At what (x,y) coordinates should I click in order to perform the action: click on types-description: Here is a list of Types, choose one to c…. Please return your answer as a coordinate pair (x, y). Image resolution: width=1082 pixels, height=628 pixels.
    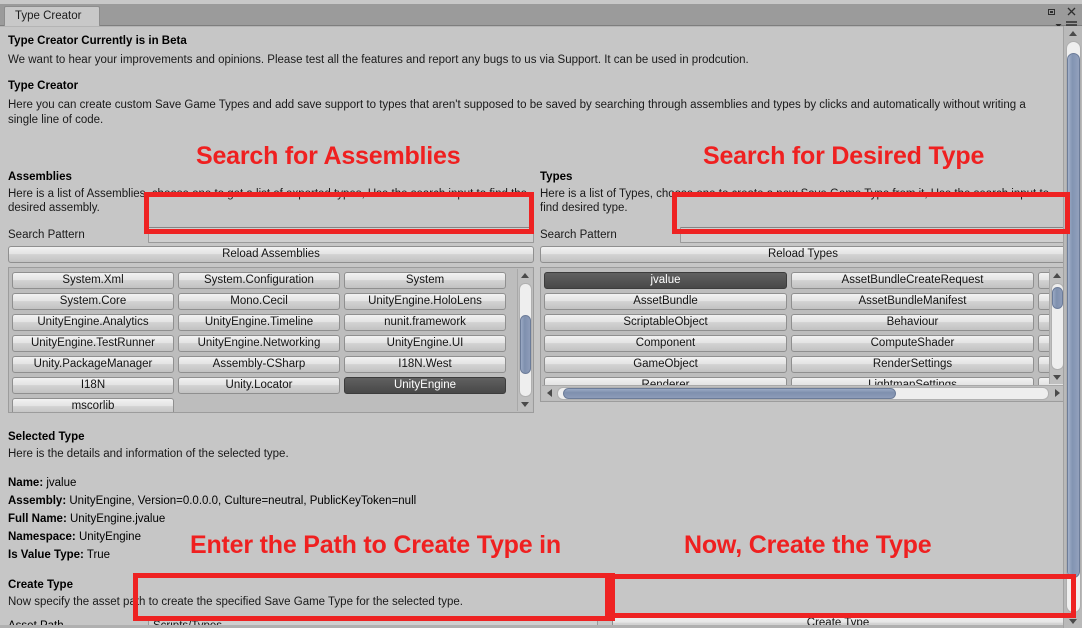
    Looking at the image, I should click on (795, 201).